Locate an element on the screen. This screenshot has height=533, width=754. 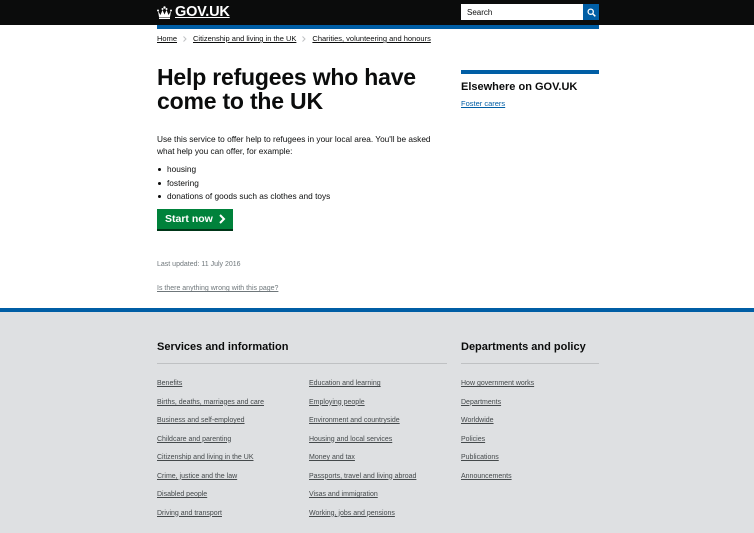
footer-link-benefits: Benefits is located at coordinates (169, 383).